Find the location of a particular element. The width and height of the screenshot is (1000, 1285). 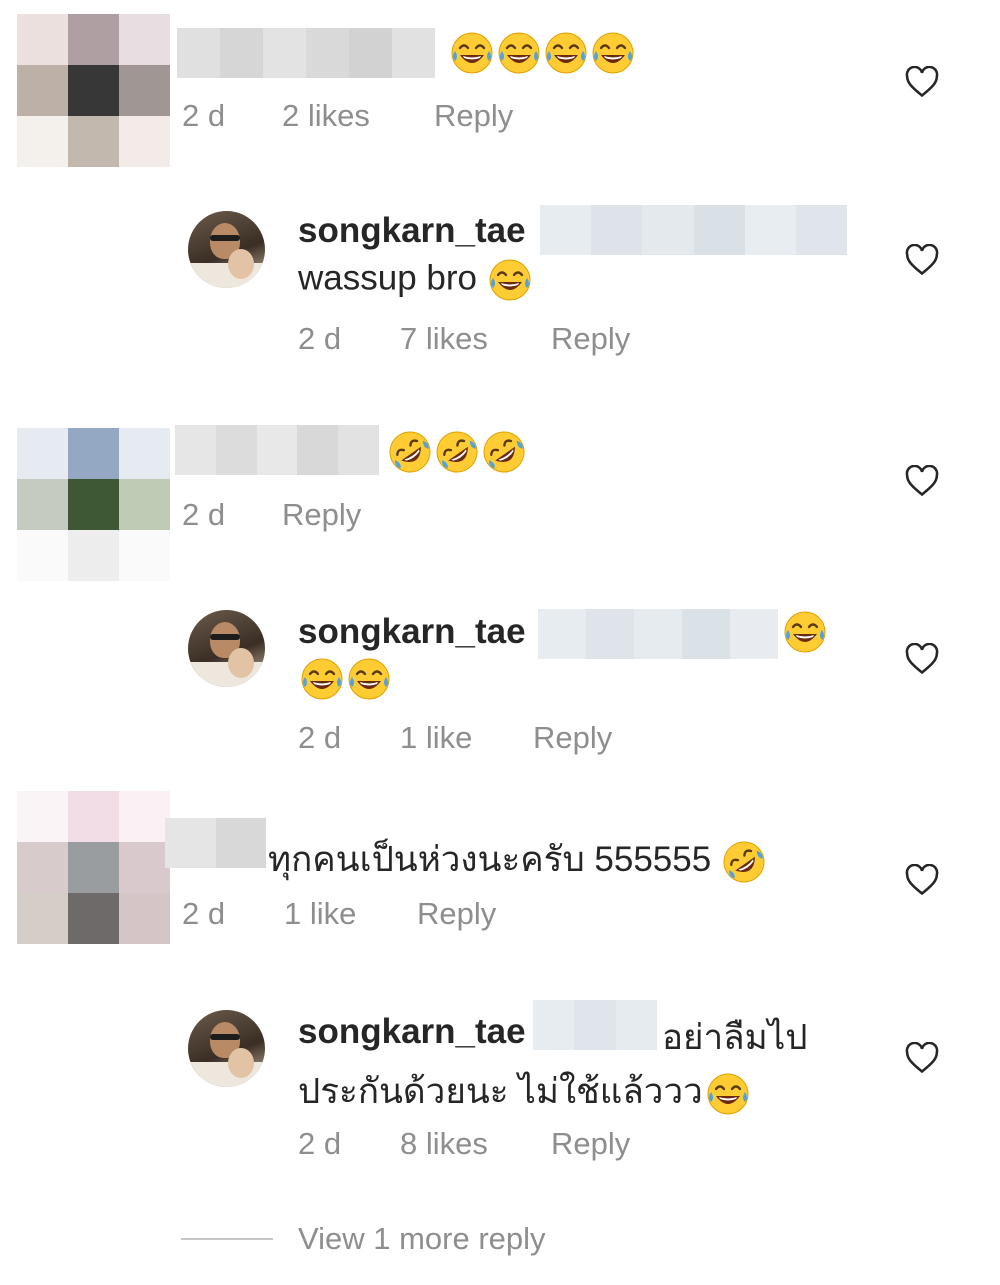

comment-likes: 1 like is located at coordinates (320, 914).